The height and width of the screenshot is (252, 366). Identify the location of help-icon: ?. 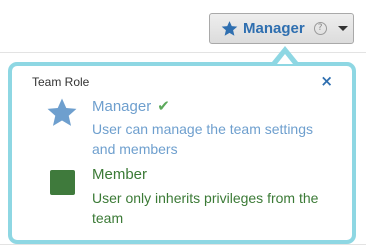
(320, 28).